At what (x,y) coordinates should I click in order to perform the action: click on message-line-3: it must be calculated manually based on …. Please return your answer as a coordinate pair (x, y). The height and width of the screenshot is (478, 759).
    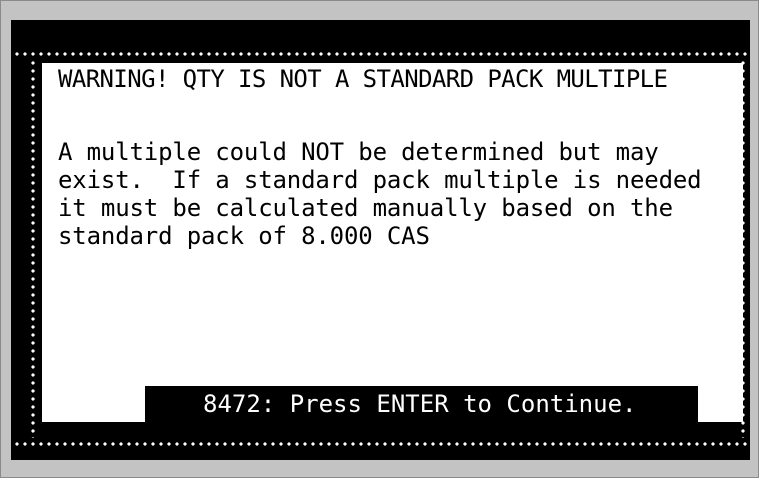
    Looking at the image, I should click on (365, 208).